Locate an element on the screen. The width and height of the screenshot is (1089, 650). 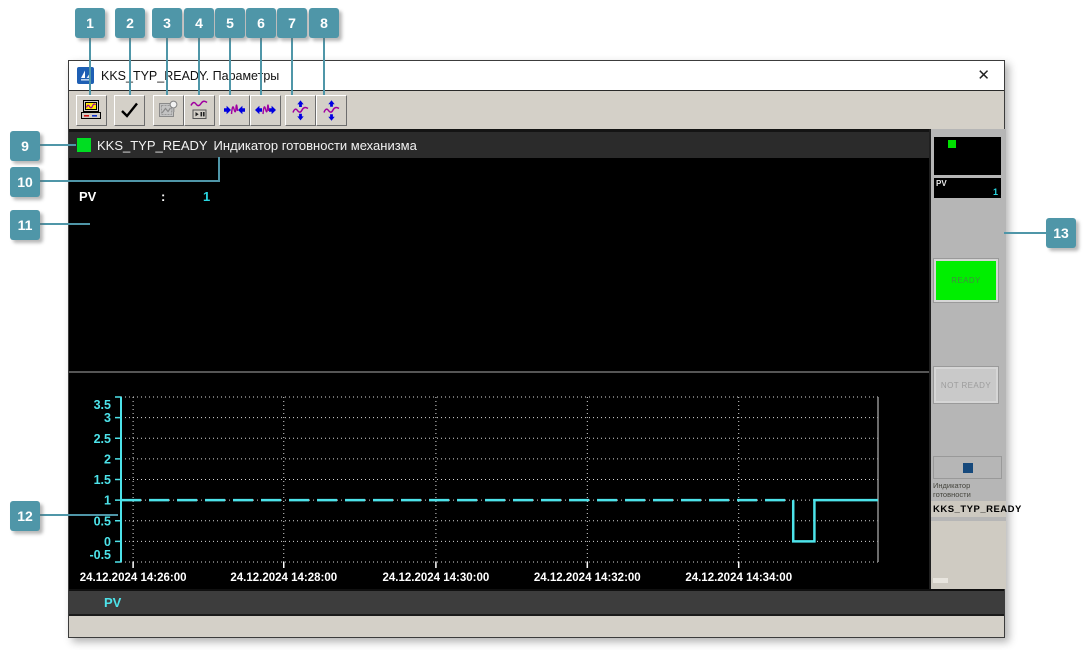
status-indicator is located at coordinates (84, 145).